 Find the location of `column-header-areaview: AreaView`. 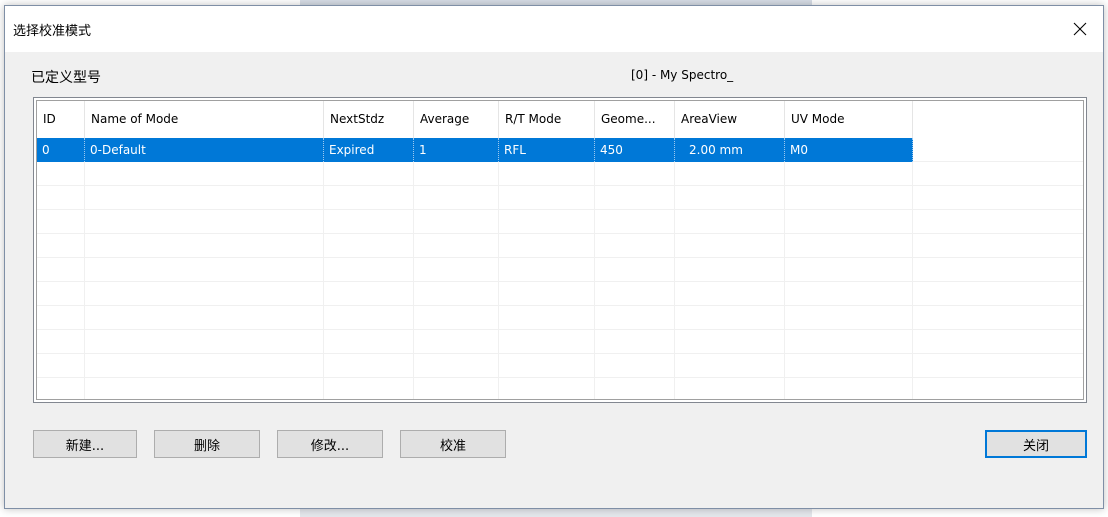

column-header-areaview: AreaView is located at coordinates (730, 119).